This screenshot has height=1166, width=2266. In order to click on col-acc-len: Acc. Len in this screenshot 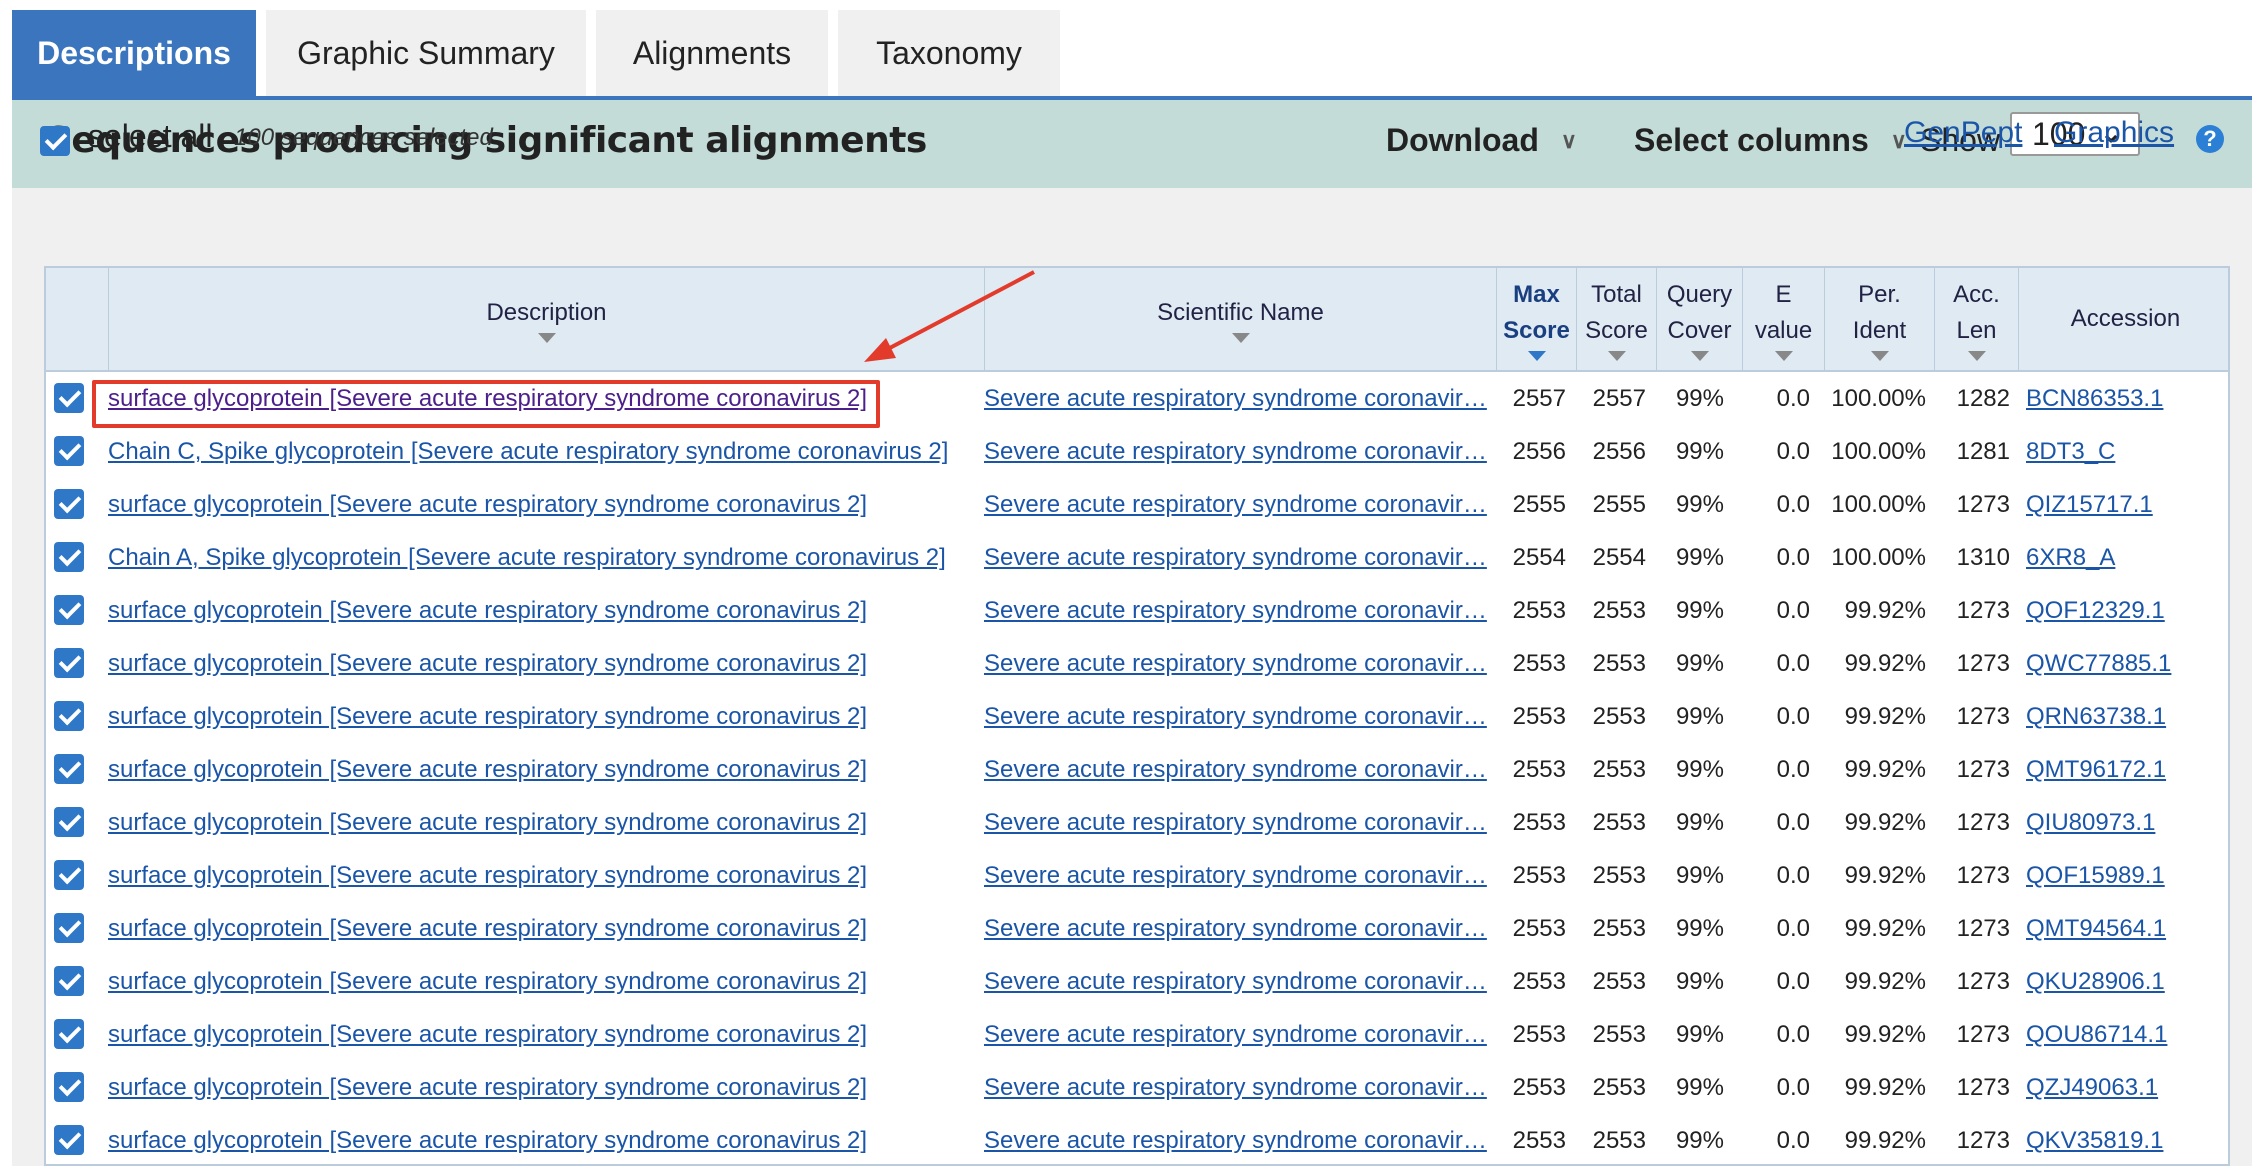, I will do `click(1976, 319)`.